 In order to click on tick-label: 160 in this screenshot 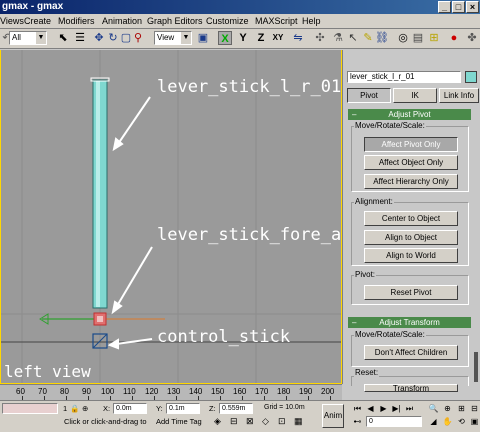, I will do `click(240, 391)`.